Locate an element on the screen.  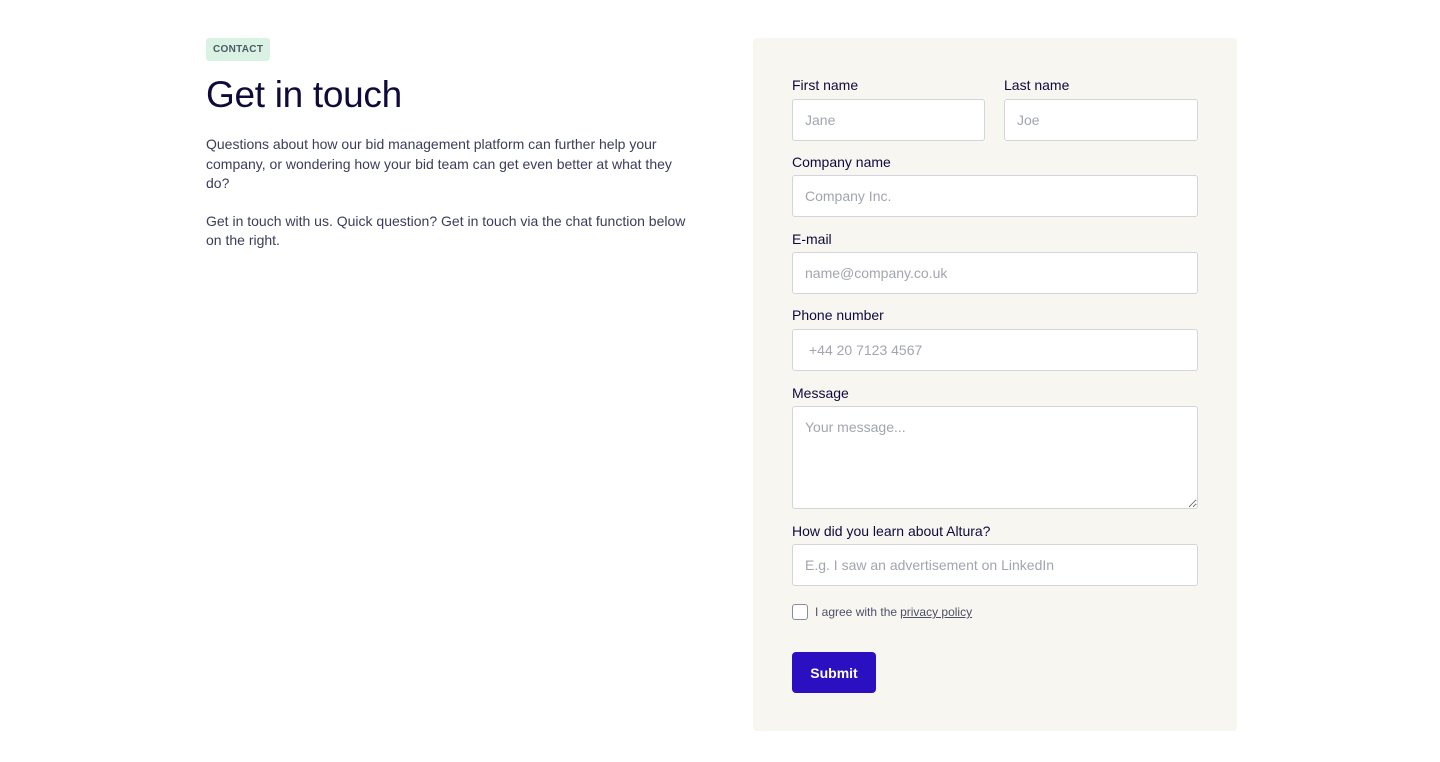
first-name-label: First name is located at coordinates (825, 85).